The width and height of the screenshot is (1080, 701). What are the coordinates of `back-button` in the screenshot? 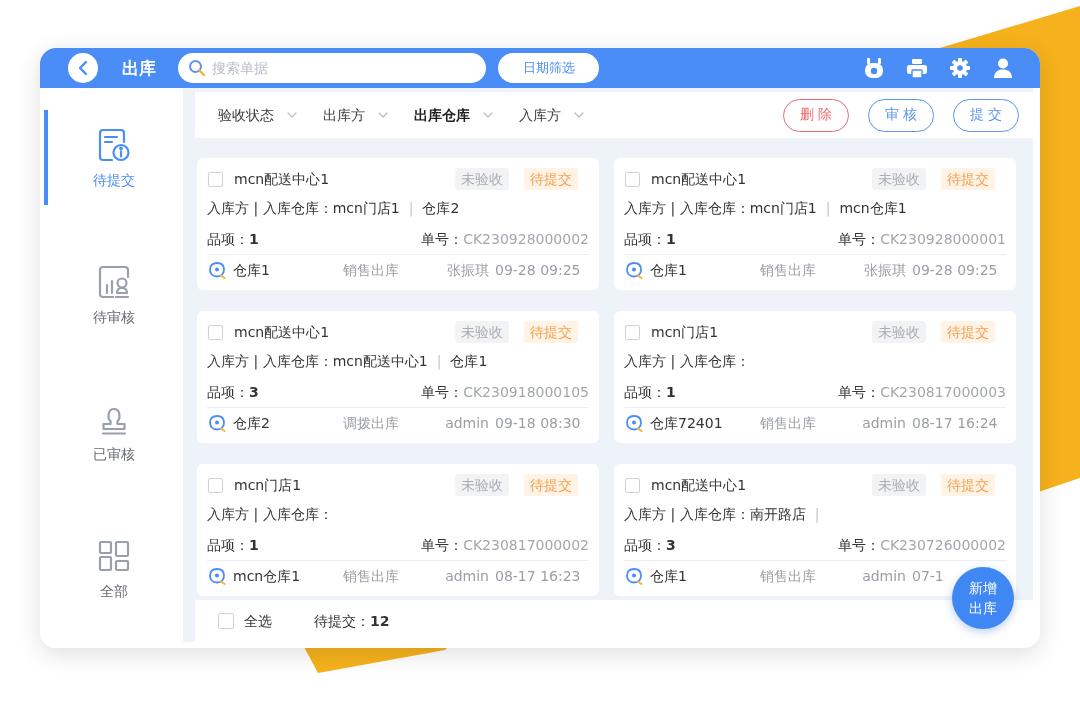 It's located at (83, 68).